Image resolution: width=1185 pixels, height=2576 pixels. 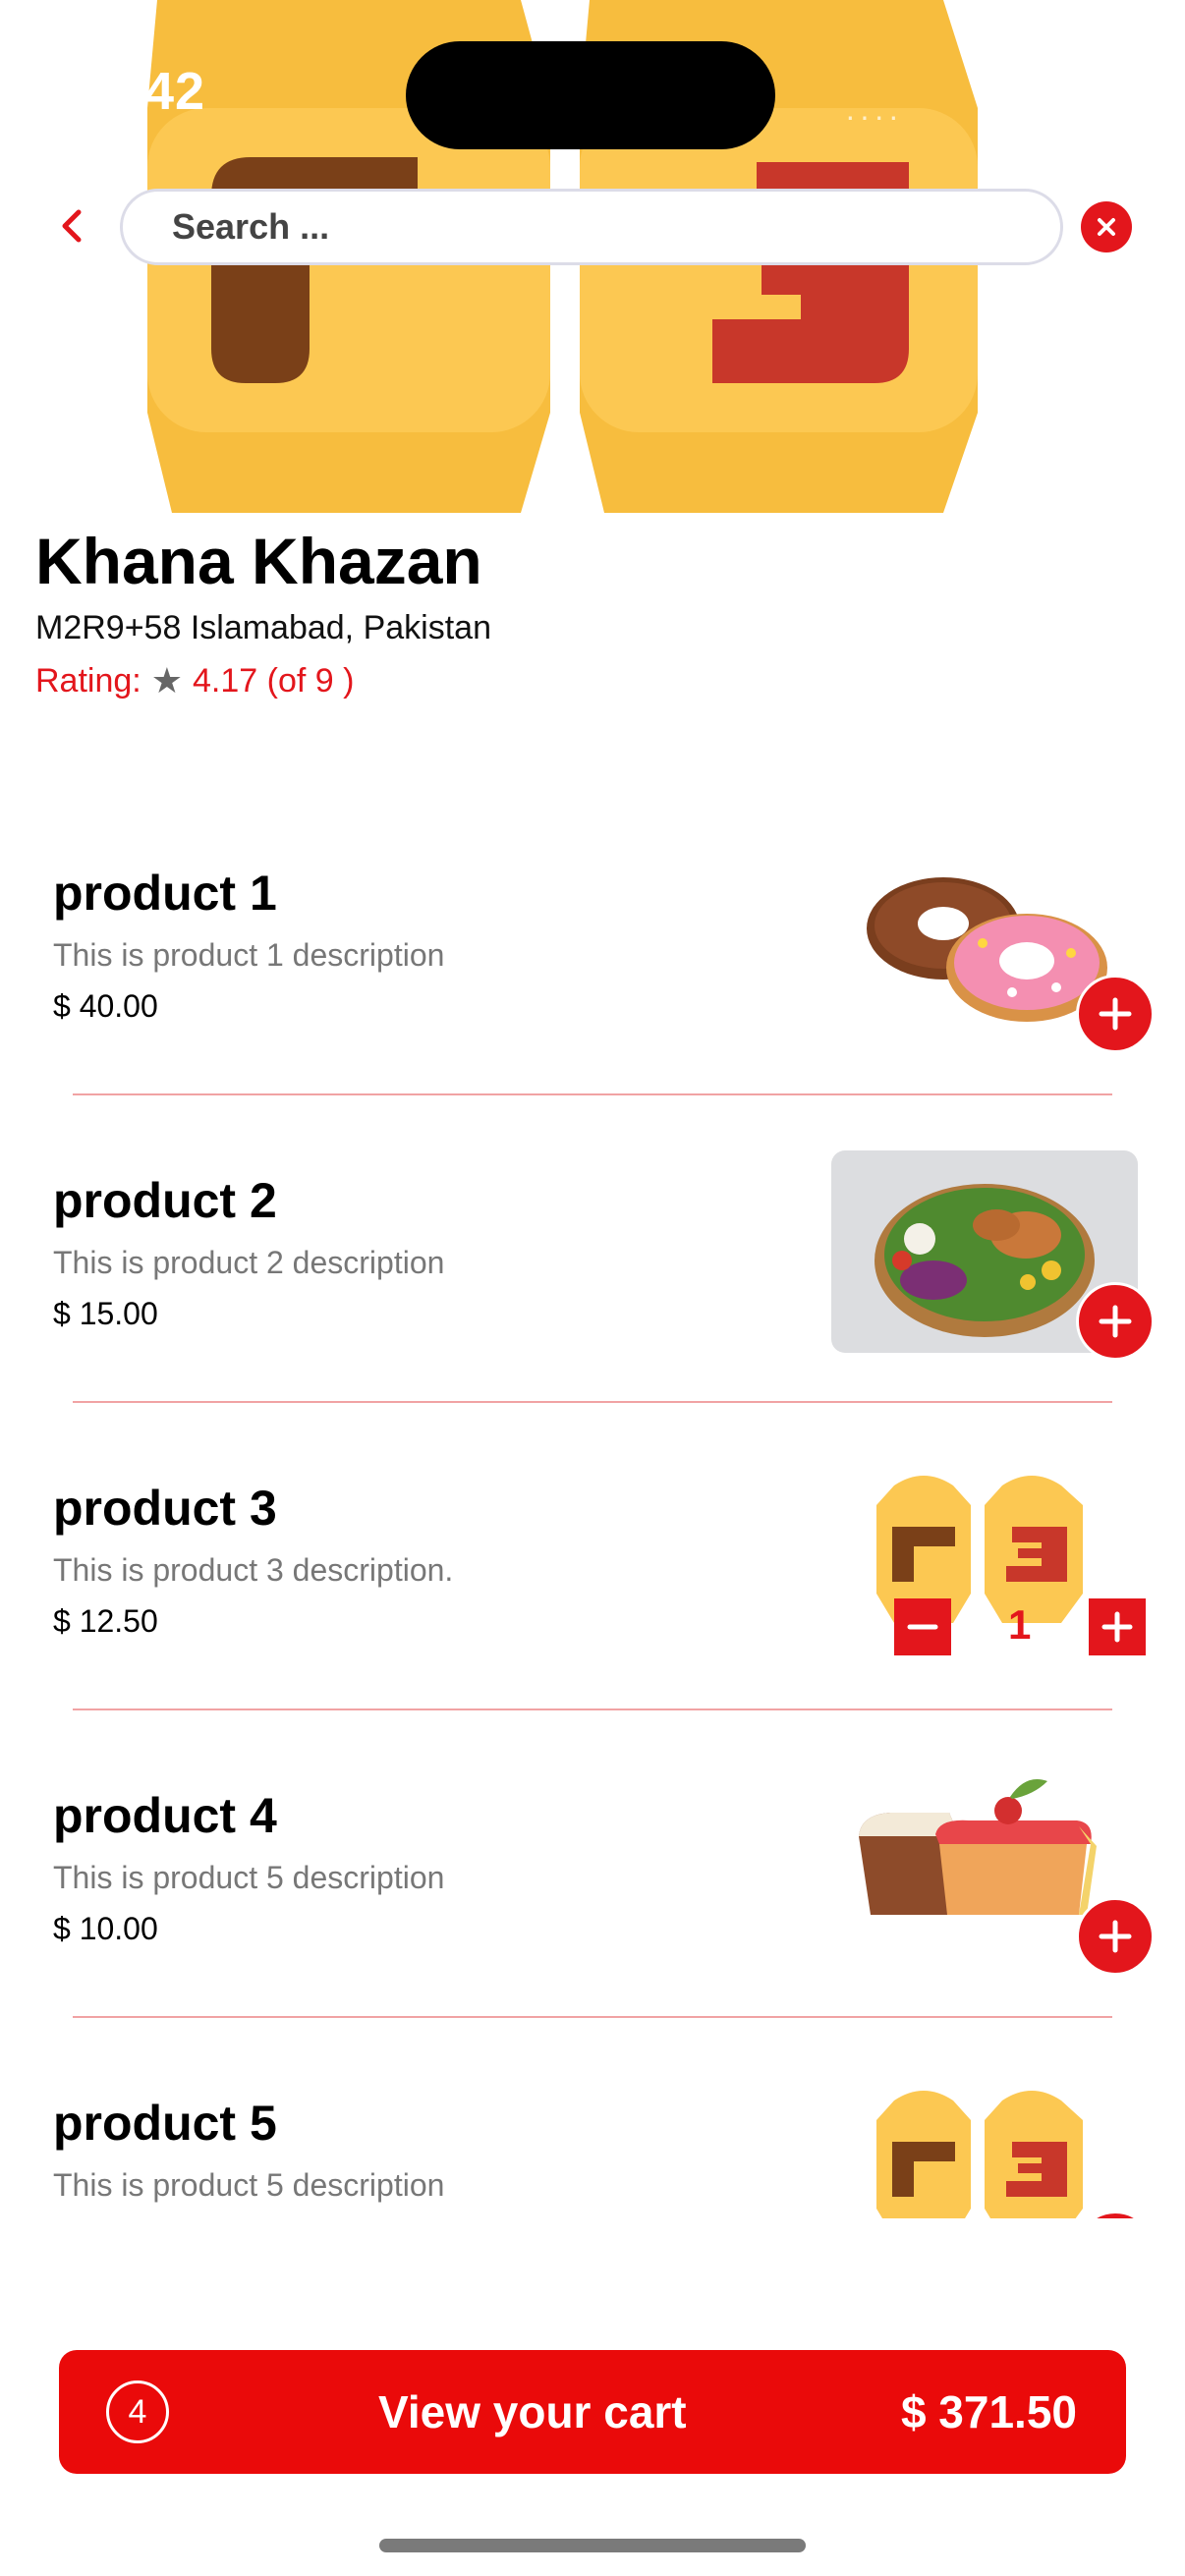 I want to click on search-input, so click(x=592, y=227).